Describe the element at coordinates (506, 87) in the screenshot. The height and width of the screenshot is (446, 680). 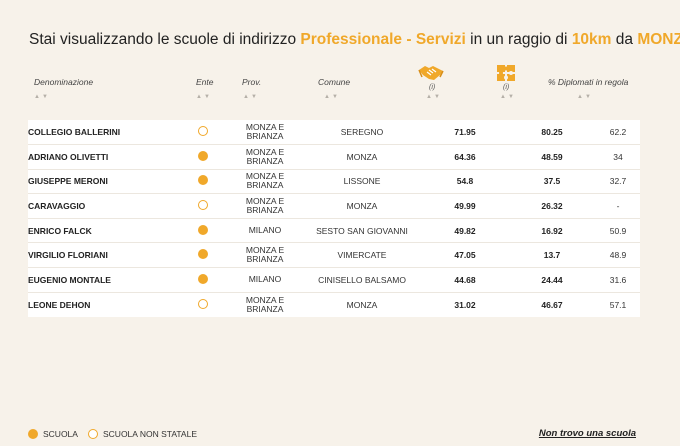
I see `col2-info: (i)` at that location.